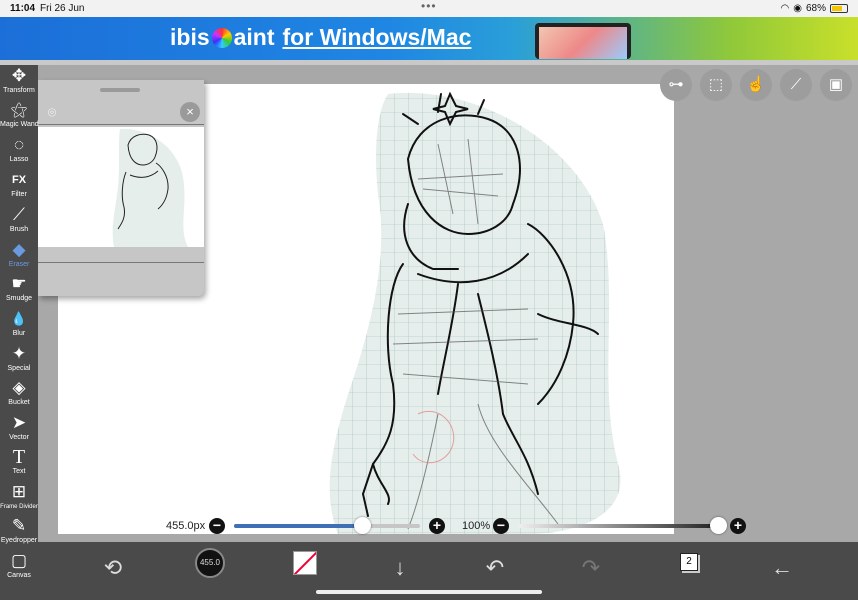 The width and height of the screenshot is (858, 600). I want to click on tool-brush: ⟋ Brush, so click(19, 221).